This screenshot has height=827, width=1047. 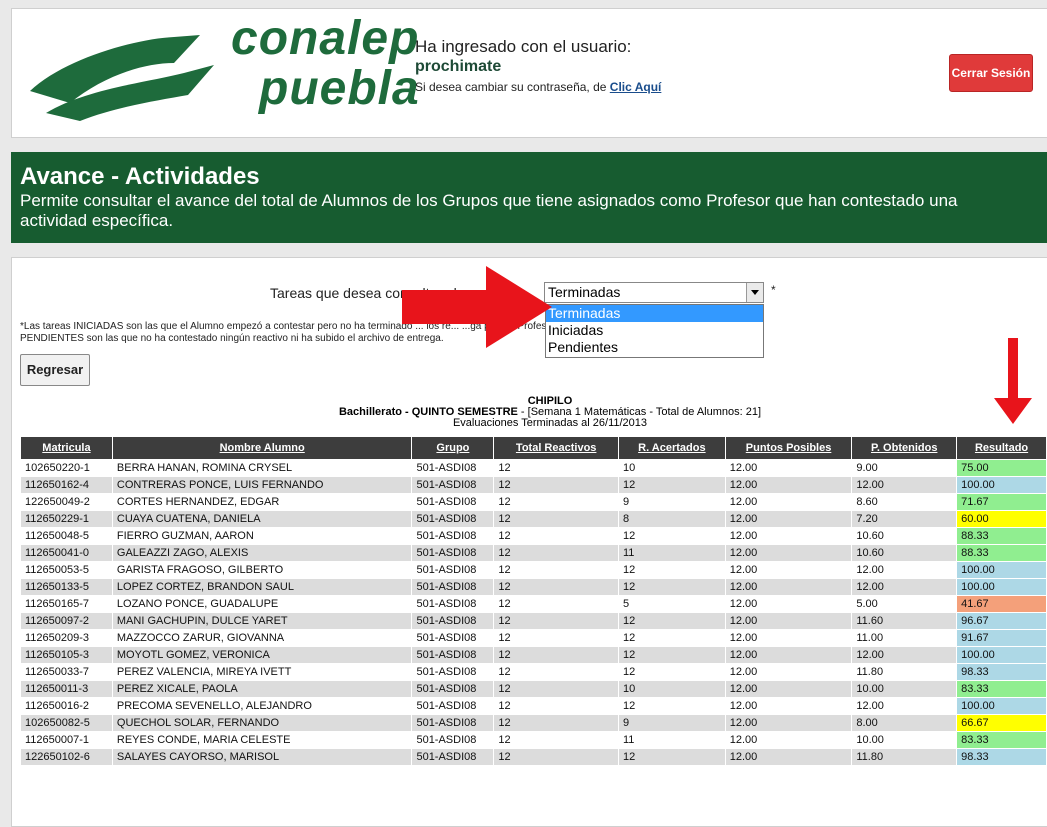 What do you see at coordinates (140, 176) in the screenshot?
I see `page-title: Avance - Actividades` at bounding box center [140, 176].